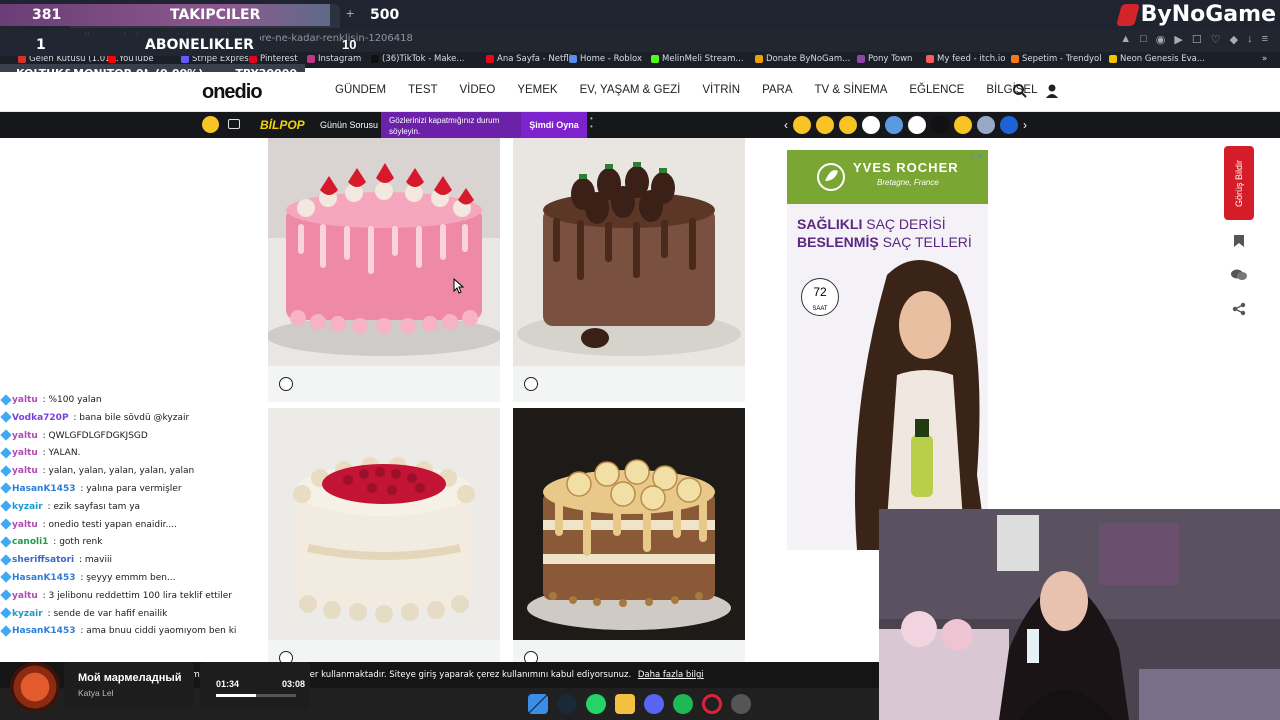 This screenshot has height=720, width=1280. What do you see at coordinates (921, 405) in the screenshot?
I see `ad-model-image` at bounding box center [921, 405].